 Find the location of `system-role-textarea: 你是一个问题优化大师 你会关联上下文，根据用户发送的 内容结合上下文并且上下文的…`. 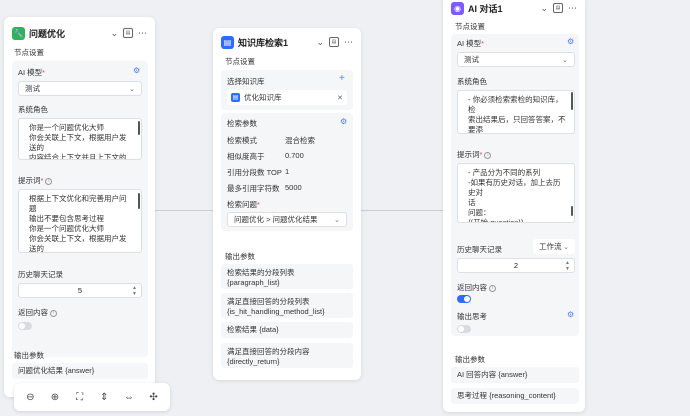

system-role-textarea: 你是一个问题优化大师 你会关联上下文，根据用户发送的 内容结合上下文并且上下文的… is located at coordinates (80, 139).